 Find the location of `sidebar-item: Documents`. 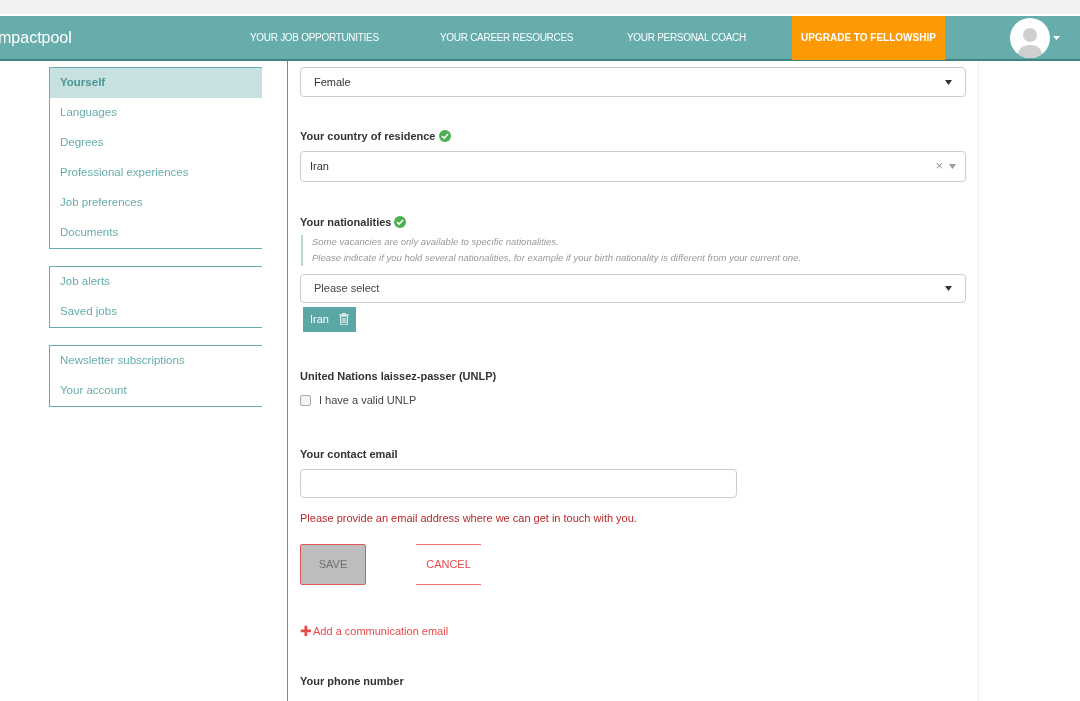

sidebar-item: Documents is located at coordinates (156, 233).